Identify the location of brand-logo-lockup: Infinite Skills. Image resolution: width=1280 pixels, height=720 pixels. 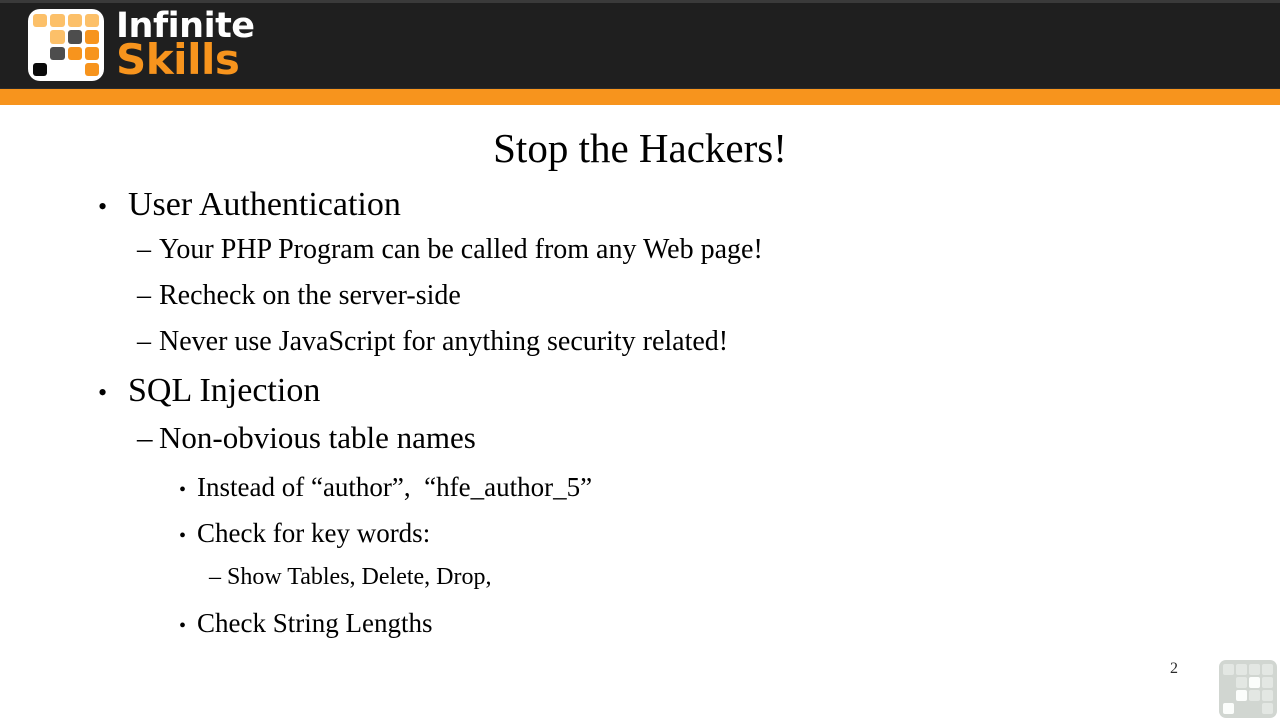
(141, 45).